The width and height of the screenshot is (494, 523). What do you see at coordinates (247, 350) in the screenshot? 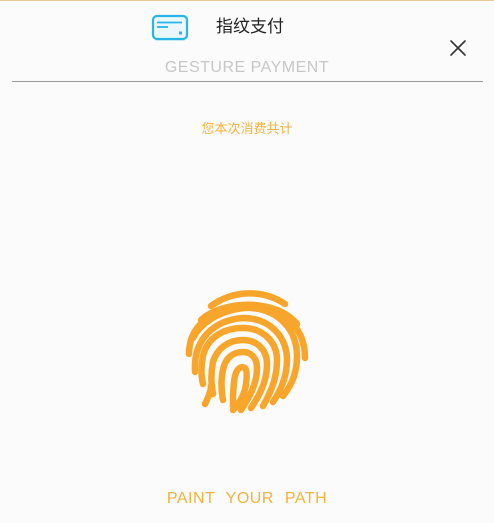
I see `fingerprint-icon` at bounding box center [247, 350].